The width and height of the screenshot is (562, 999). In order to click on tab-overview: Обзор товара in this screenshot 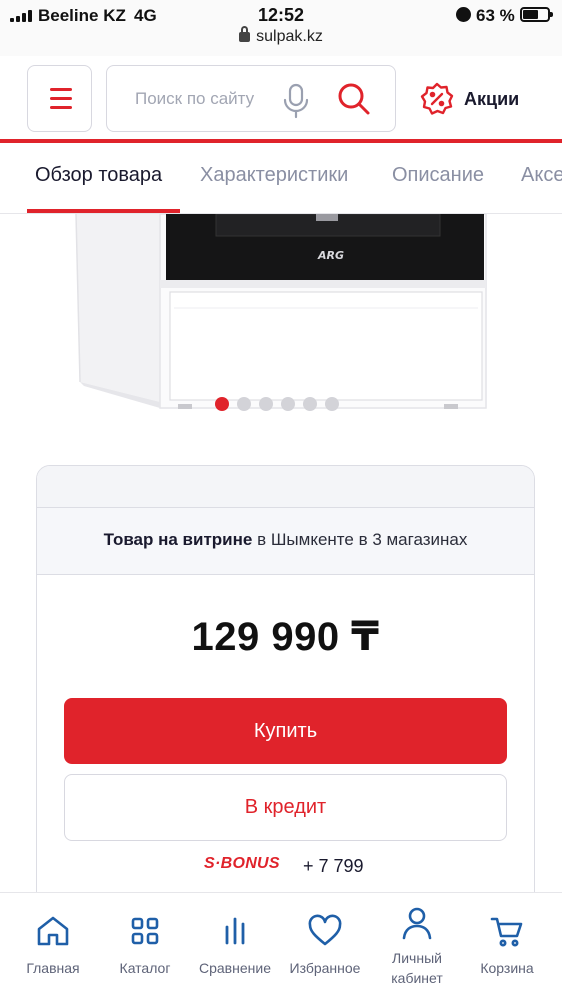, I will do `click(98, 175)`.